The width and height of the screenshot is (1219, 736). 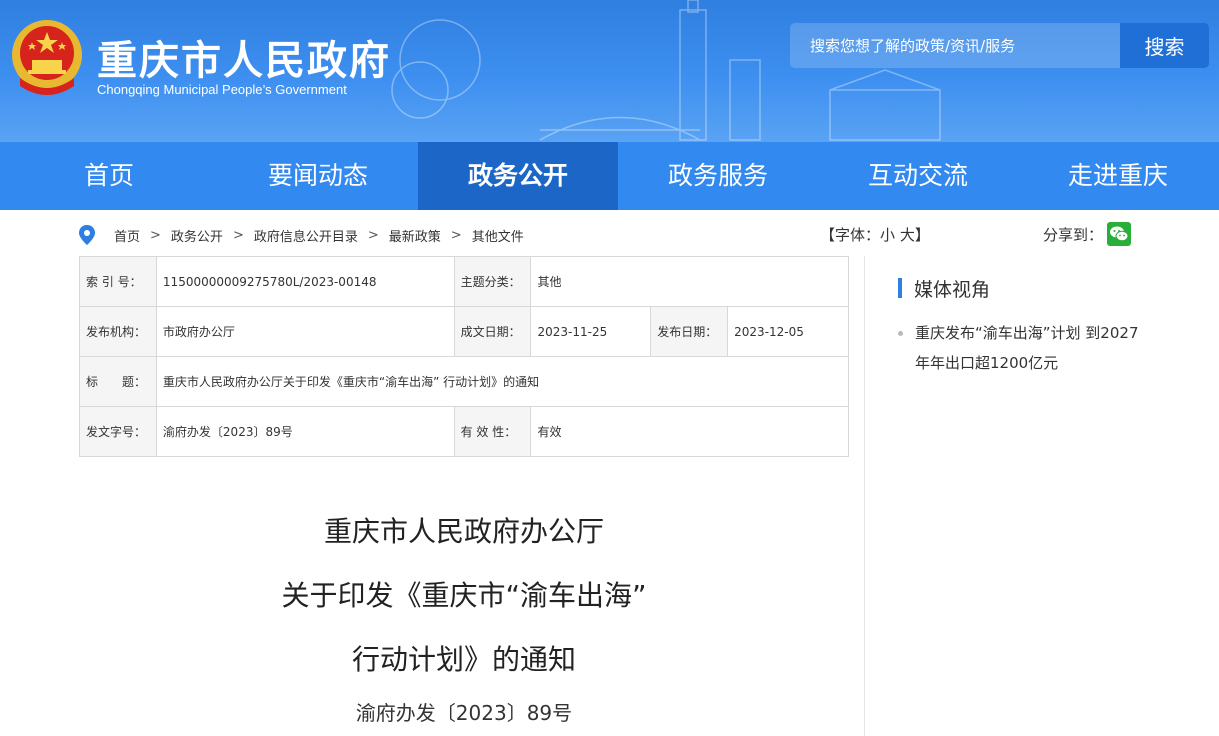 I want to click on share-bar: 分享到：, so click(x=1087, y=234).